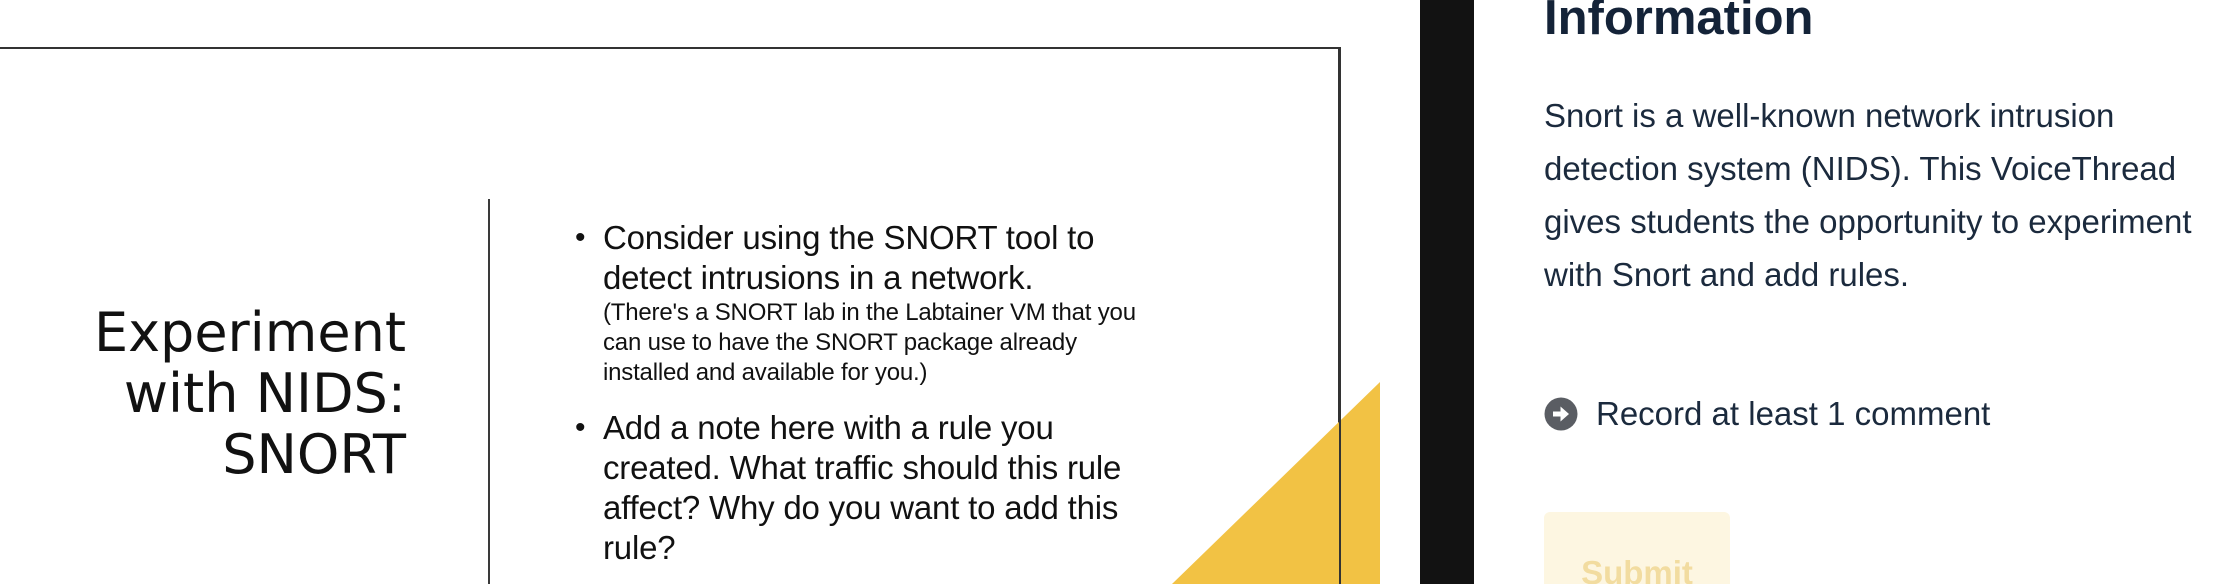  I want to click on arrow-right-circle-icon, so click(1561, 414).